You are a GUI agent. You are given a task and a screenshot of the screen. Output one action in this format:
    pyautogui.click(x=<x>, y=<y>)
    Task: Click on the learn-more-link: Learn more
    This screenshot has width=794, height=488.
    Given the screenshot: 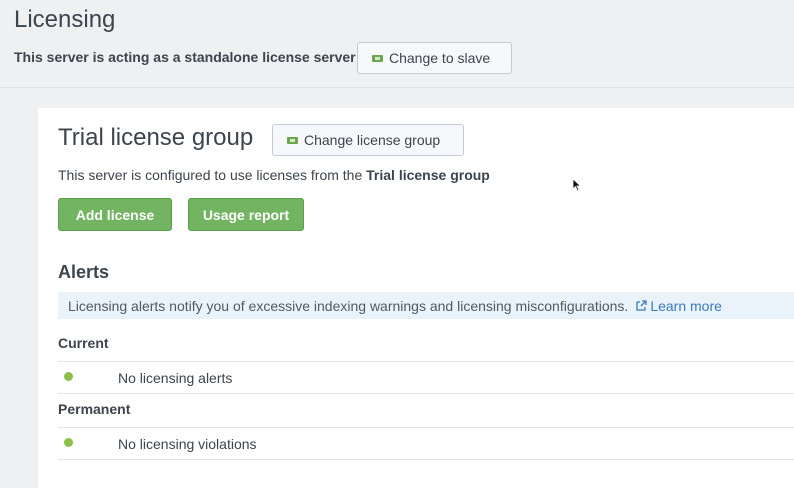 What is the action you would take?
    pyautogui.click(x=679, y=306)
    